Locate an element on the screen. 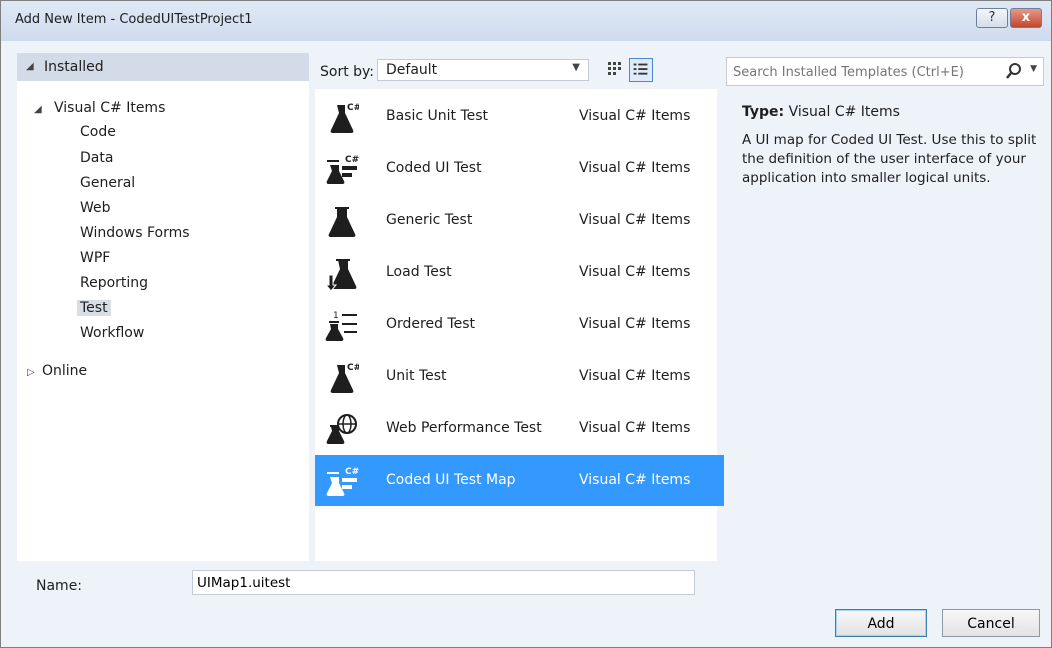  search-input is located at coordinates (866, 72).